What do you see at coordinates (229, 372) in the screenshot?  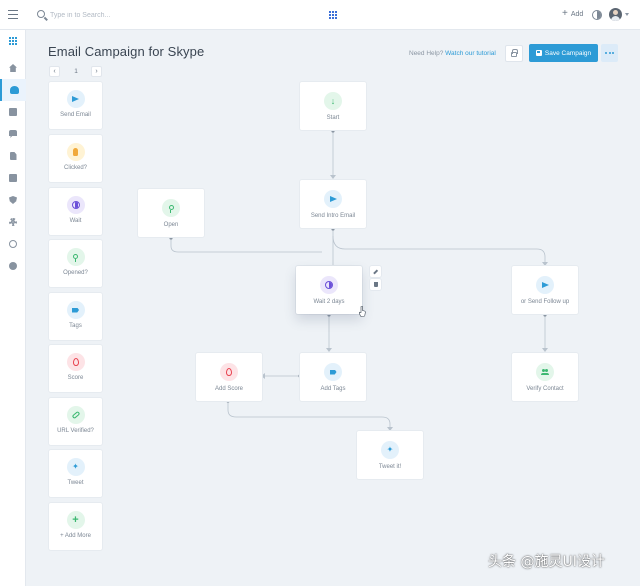 I see `flame-icon` at bounding box center [229, 372].